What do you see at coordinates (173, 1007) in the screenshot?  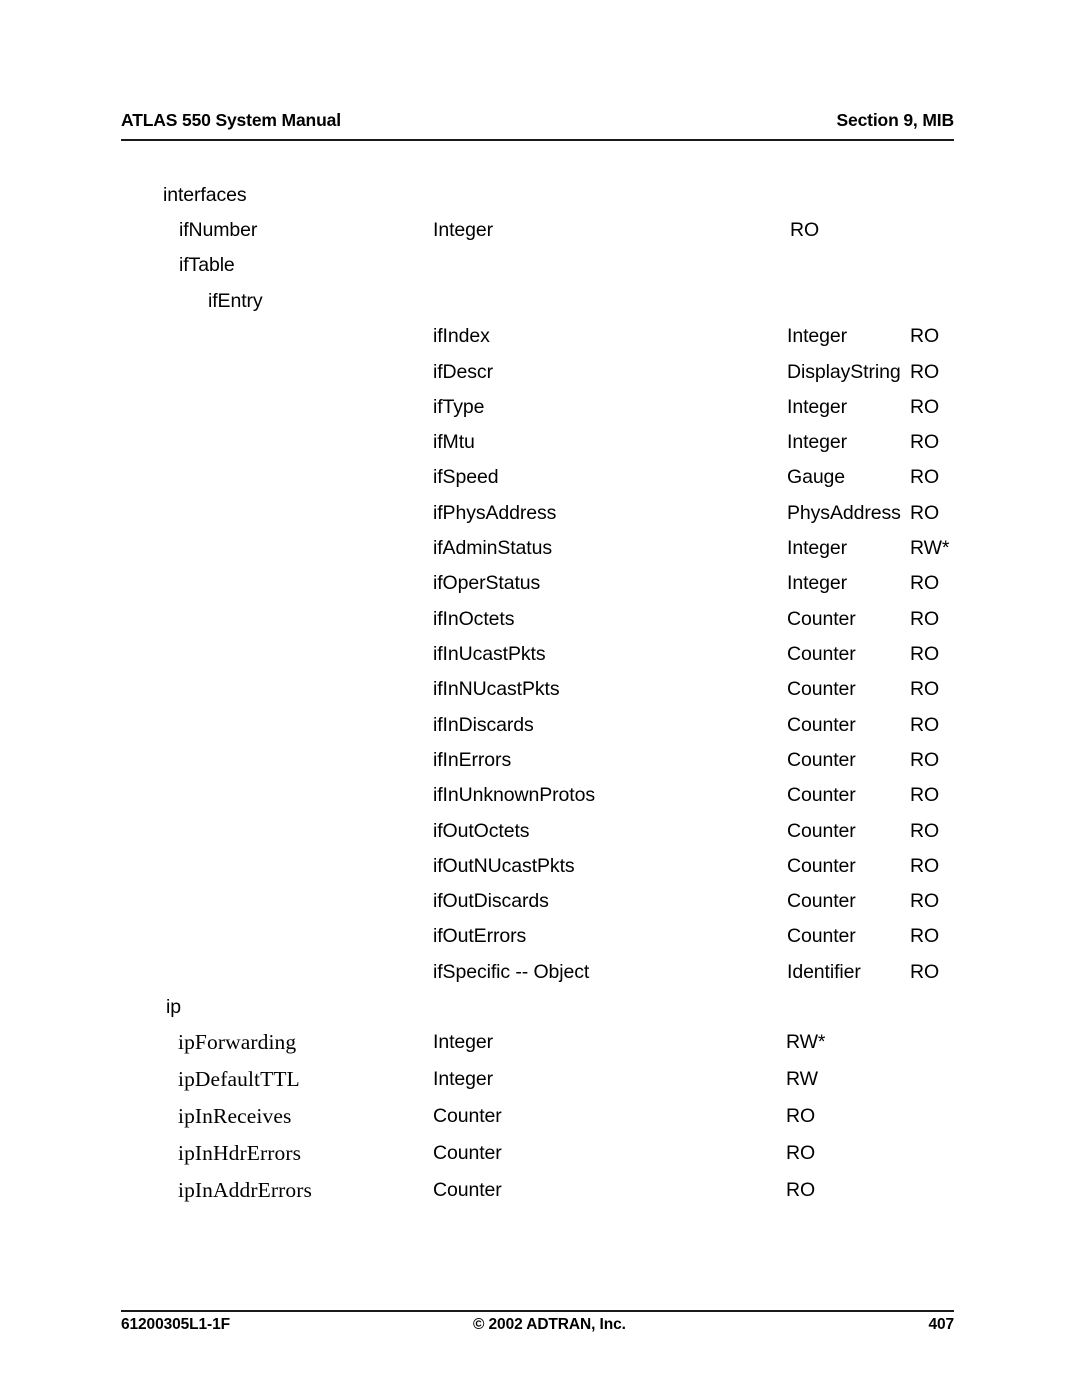 I see `mib-object-name: ip` at bounding box center [173, 1007].